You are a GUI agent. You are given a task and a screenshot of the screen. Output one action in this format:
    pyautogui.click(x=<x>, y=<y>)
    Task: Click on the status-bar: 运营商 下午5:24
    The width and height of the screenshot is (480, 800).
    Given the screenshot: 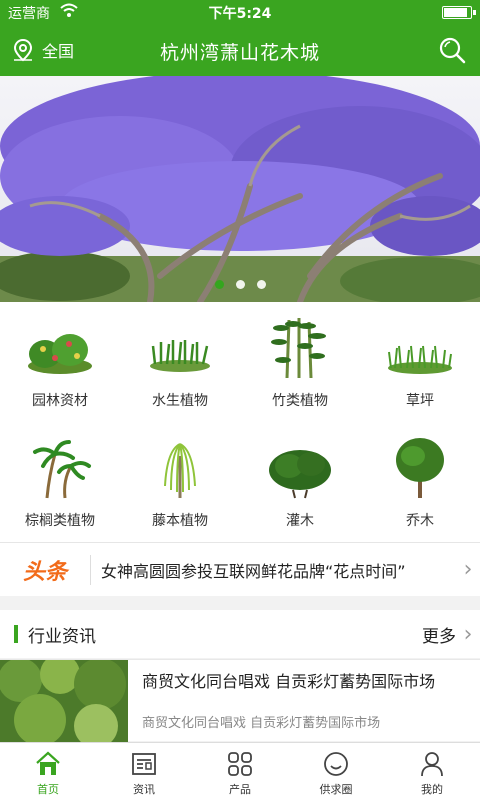 What is the action you would take?
    pyautogui.click(x=240, y=12)
    